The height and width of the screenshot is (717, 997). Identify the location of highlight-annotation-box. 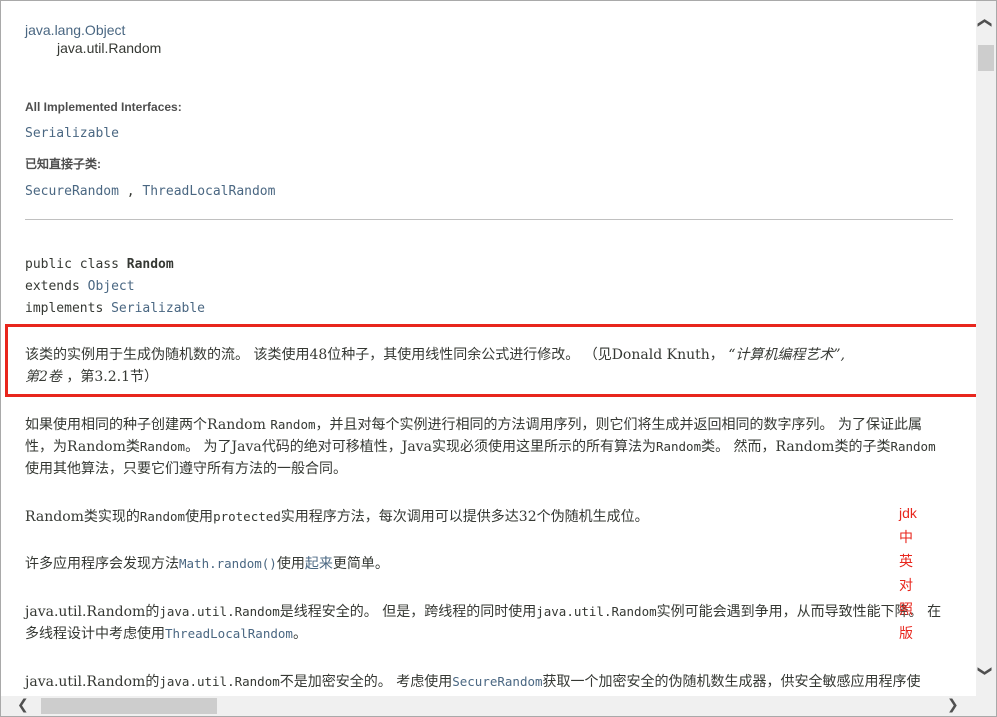
(496, 360).